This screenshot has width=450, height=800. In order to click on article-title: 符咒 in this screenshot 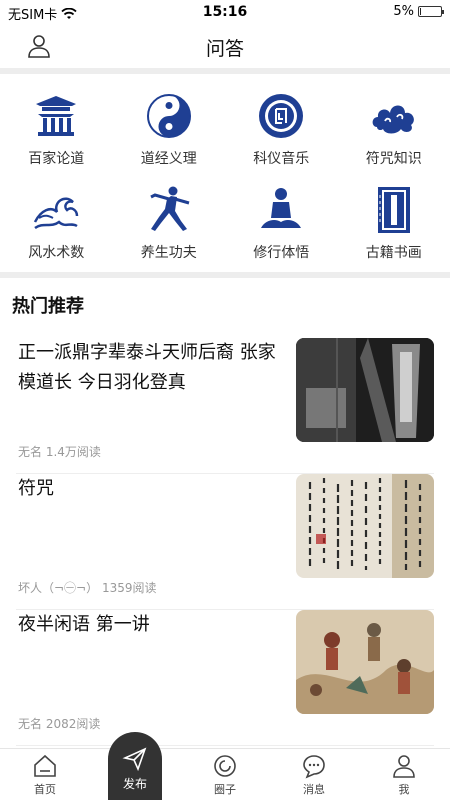, I will do `click(36, 488)`.